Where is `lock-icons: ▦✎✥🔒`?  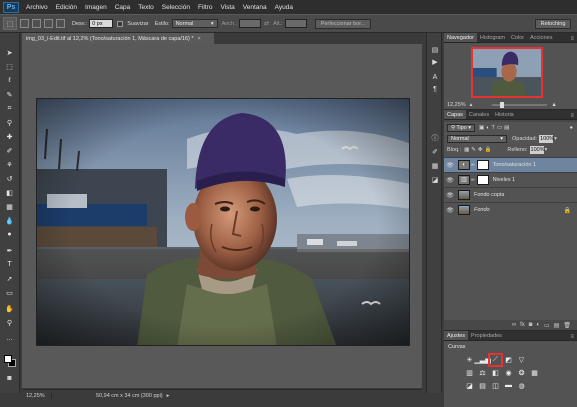 lock-icons: ▦✎✥🔒 is located at coordinates (478, 150).